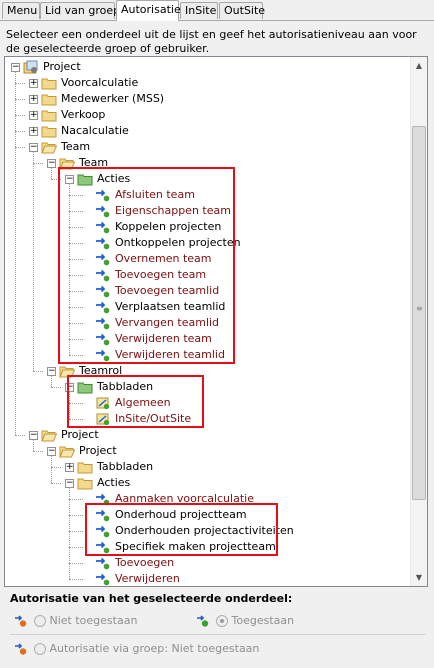  I want to click on not-allowed-icon, so click(21, 621).